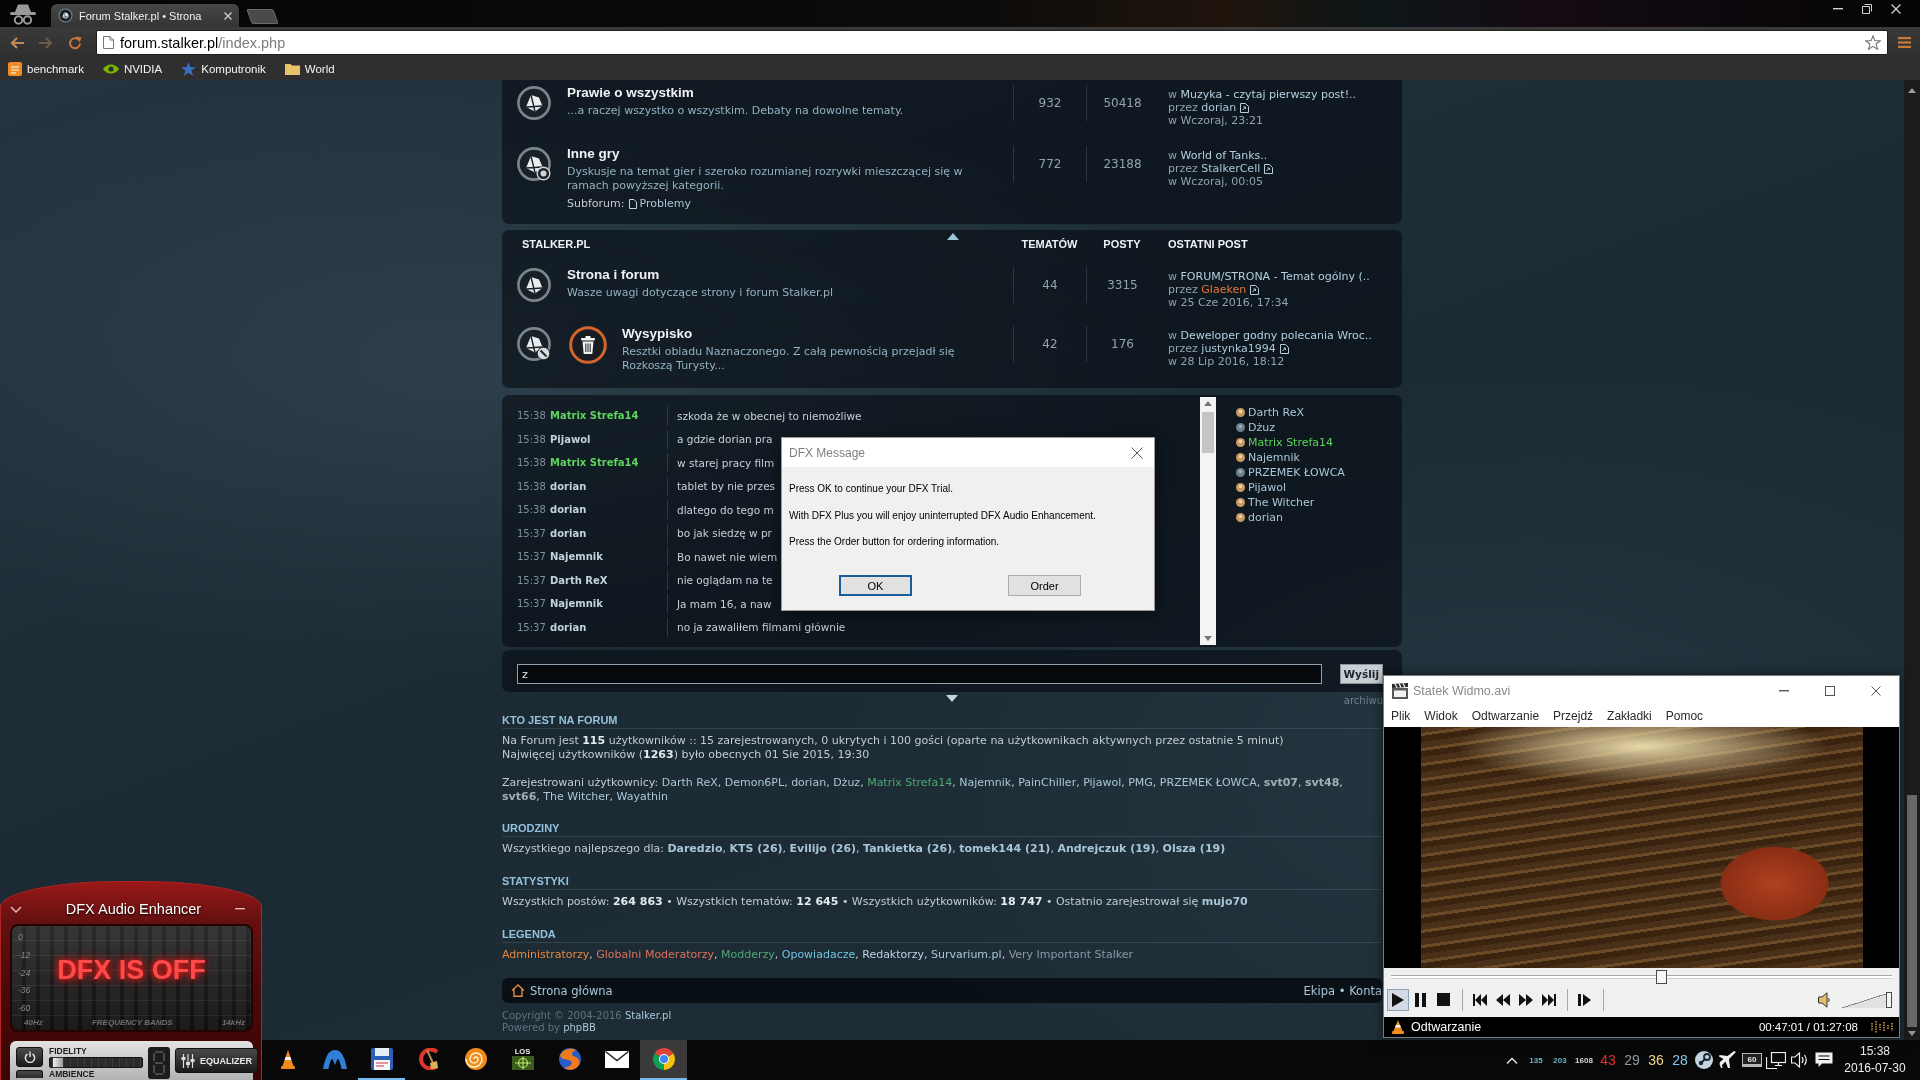 This screenshot has height=1080, width=1920. Describe the element at coordinates (1265, 517) in the screenshot. I see `online-user: dorian` at that location.